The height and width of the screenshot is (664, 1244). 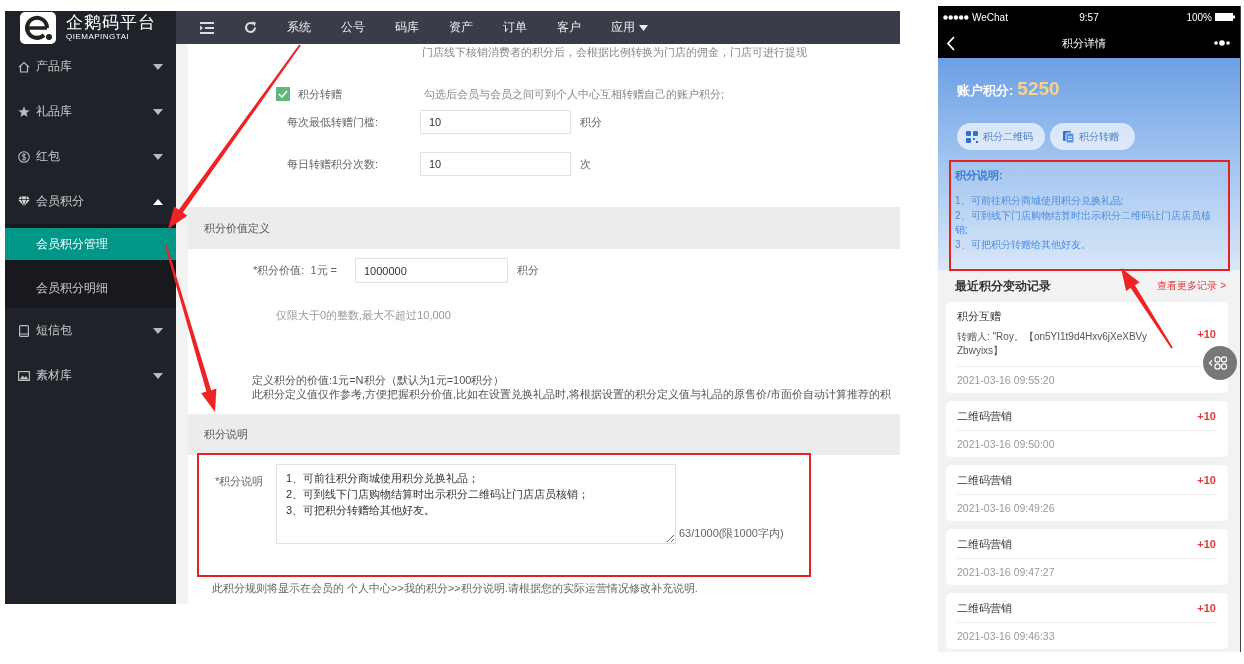 What do you see at coordinates (296, 270) in the screenshot?
I see `field-label: *积分价值: 1元 =` at bounding box center [296, 270].